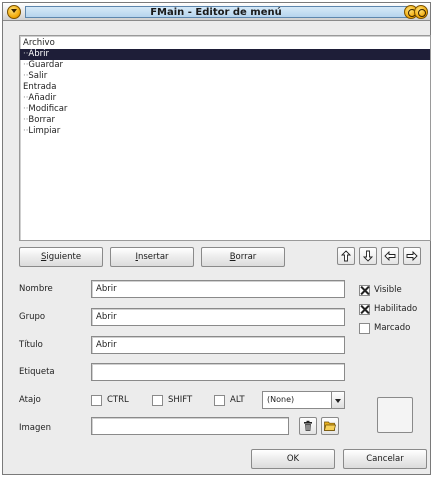 The width and height of the screenshot is (433, 477). Describe the element at coordinates (190, 426) in the screenshot. I see `image-field` at that location.